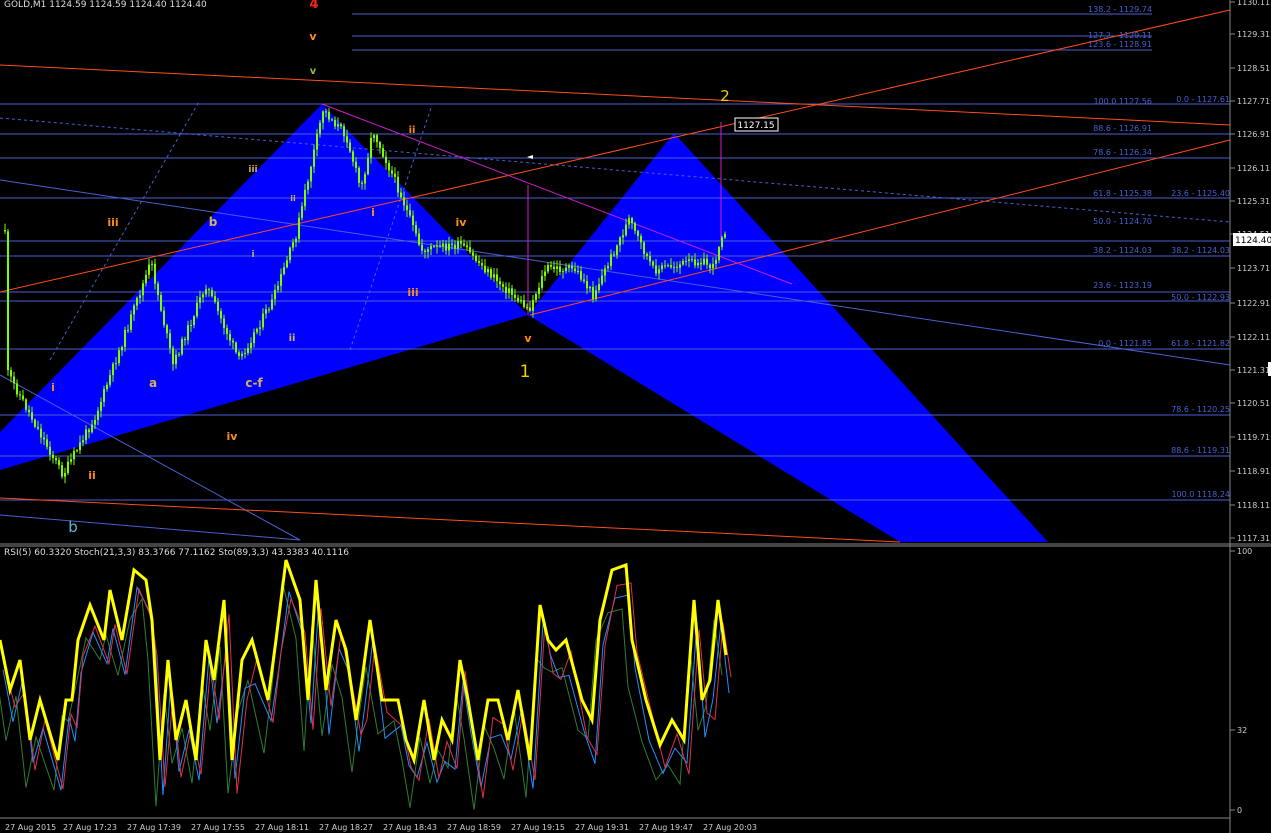 This screenshot has height=833, width=1271. Describe the element at coordinates (1120, 9) in the screenshot. I see `fib-label: 138.2 - 1129.74` at that location.